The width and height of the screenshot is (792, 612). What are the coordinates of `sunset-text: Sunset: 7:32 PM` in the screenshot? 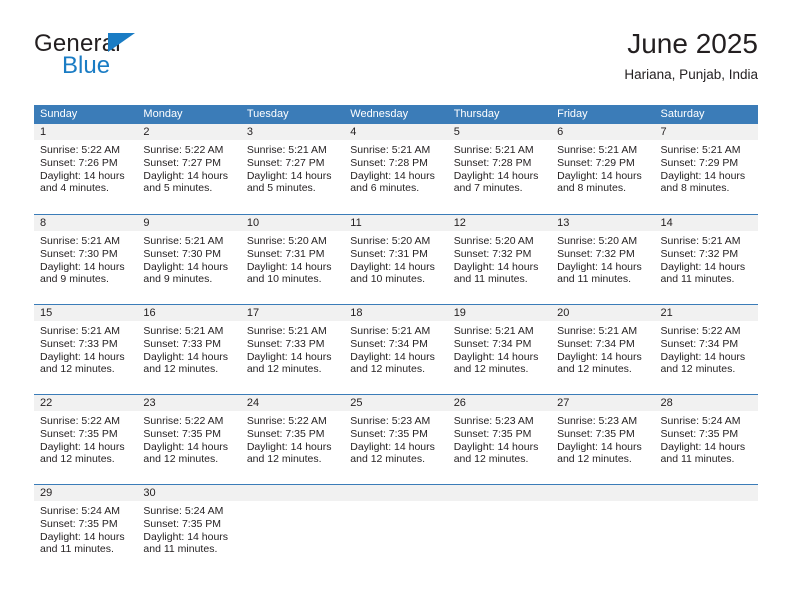 It's located at (596, 253).